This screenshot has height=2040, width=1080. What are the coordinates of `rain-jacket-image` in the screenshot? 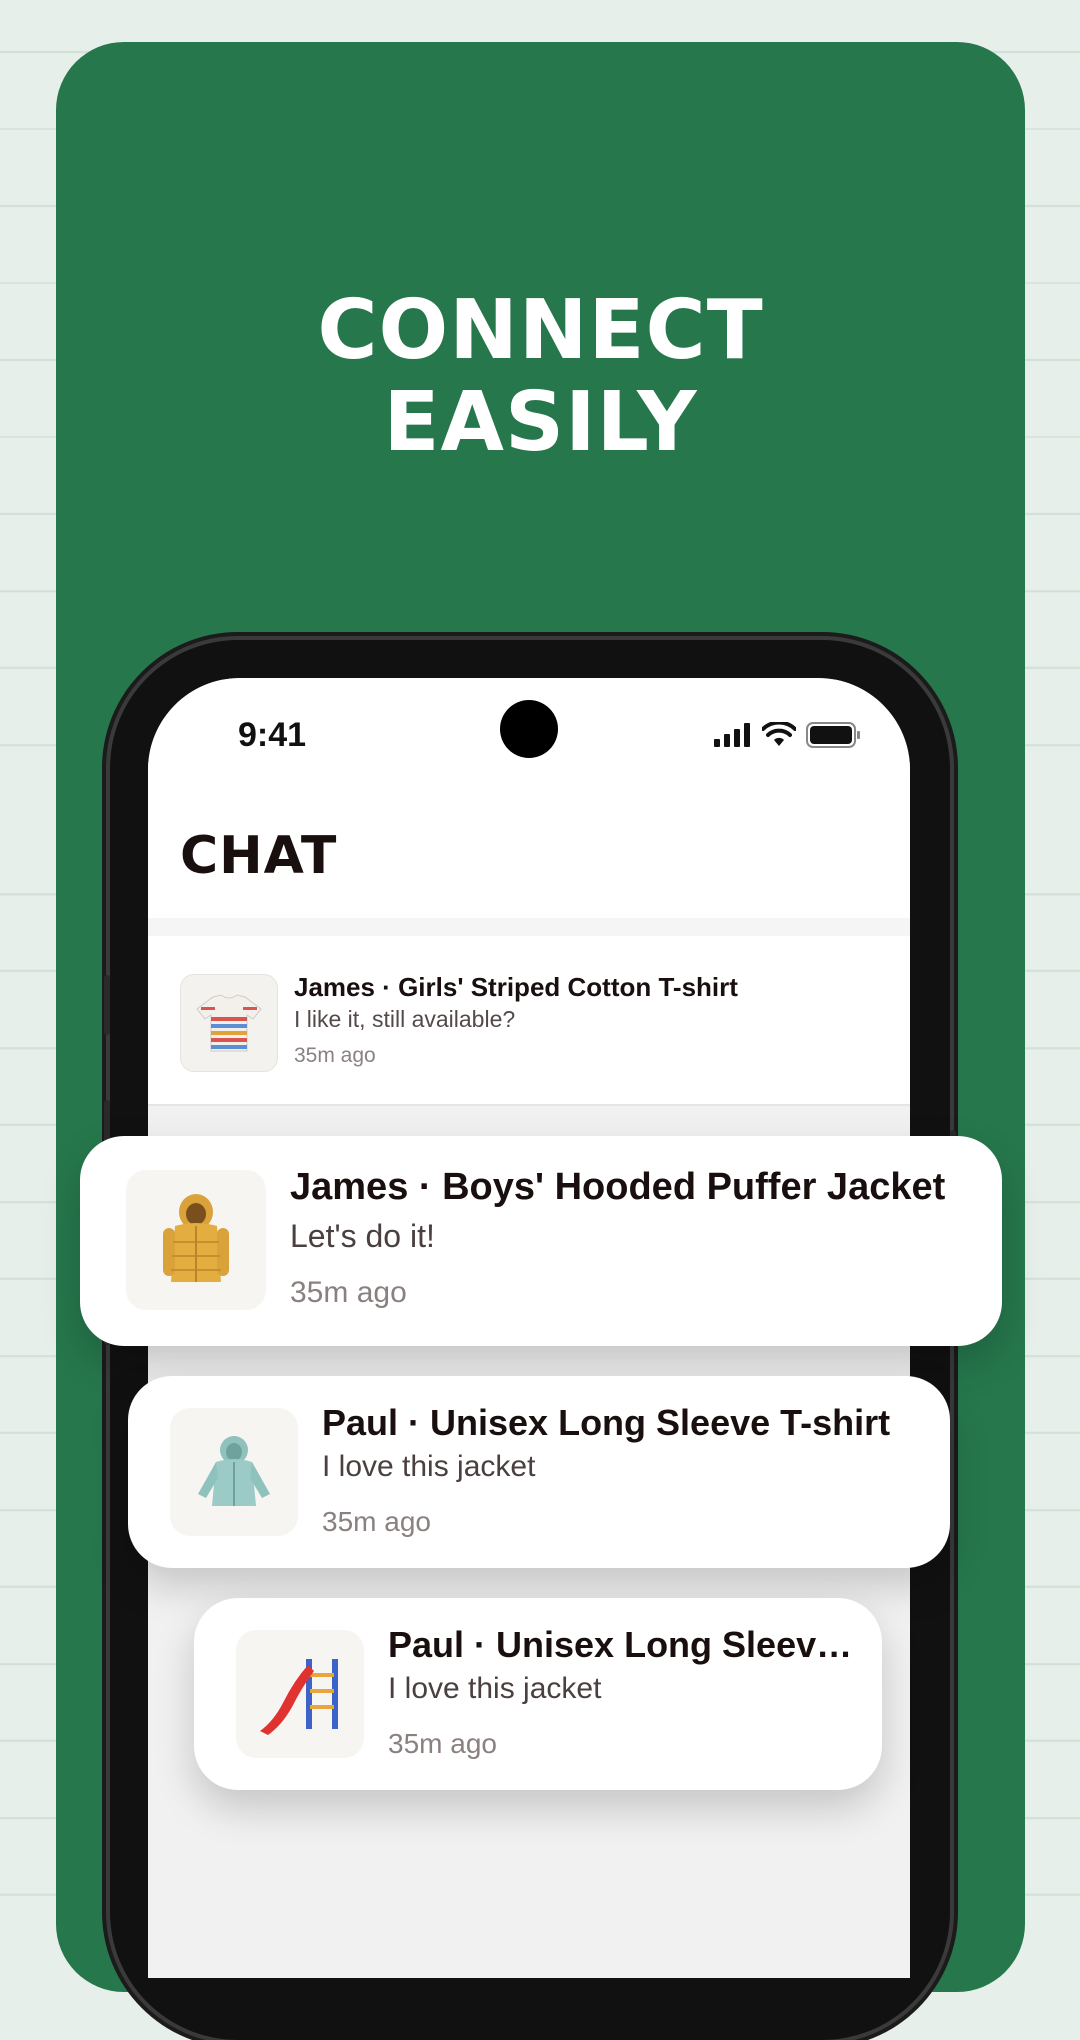 It's located at (234, 1472).